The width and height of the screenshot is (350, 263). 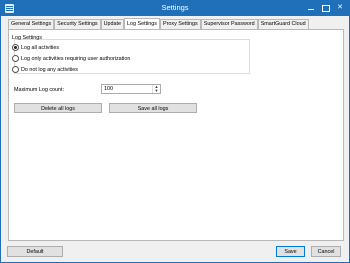 I want to click on tab-supervisor-password: Supervisor Password, so click(x=229, y=24).